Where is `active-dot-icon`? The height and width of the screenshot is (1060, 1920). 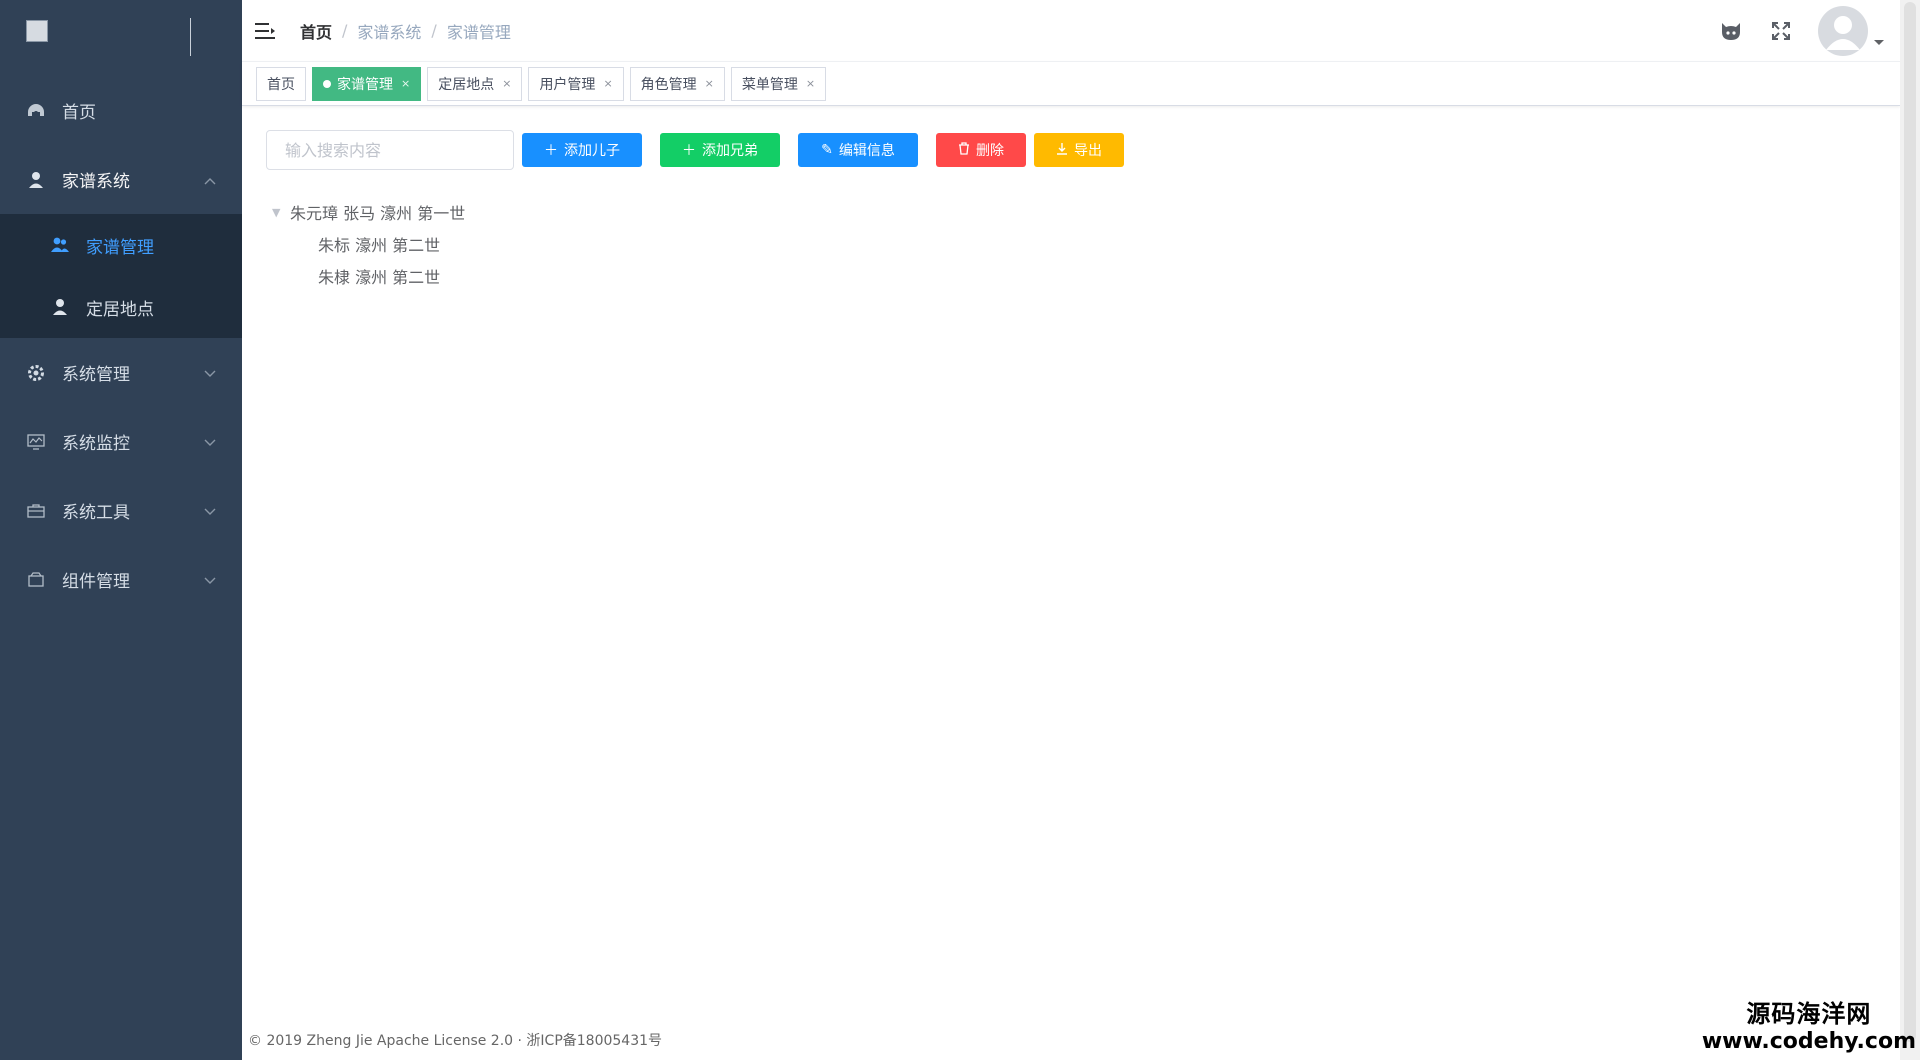
active-dot-icon is located at coordinates (327, 83).